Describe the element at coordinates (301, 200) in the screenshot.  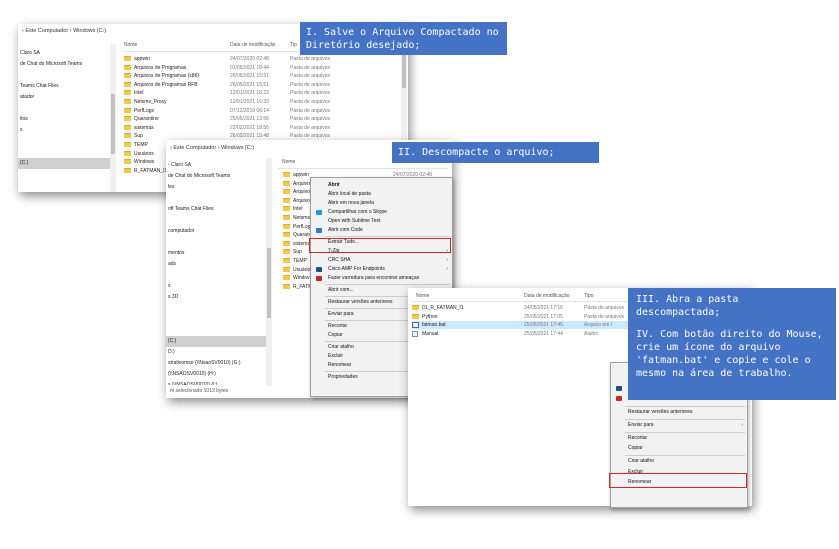
I see `file-name: Arquivo` at that location.